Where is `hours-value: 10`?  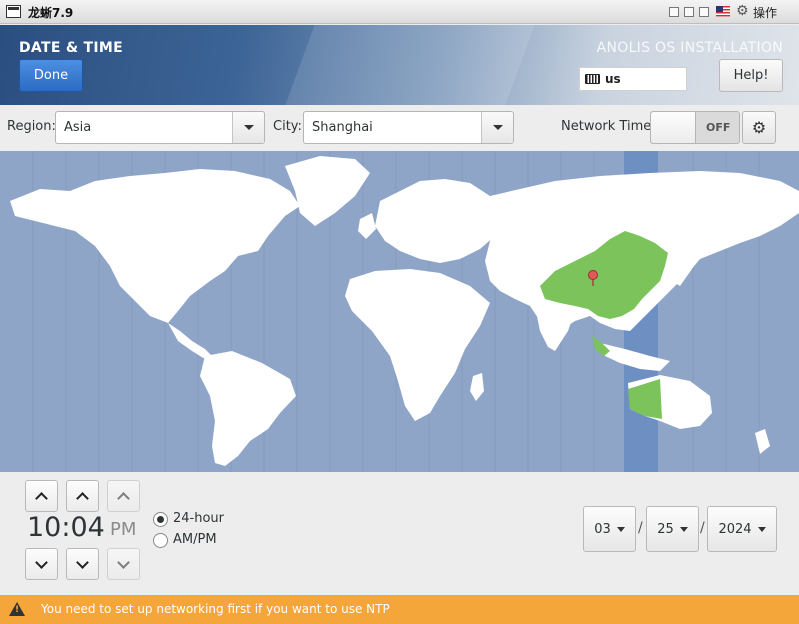 hours-value: 10 is located at coordinates (44, 527).